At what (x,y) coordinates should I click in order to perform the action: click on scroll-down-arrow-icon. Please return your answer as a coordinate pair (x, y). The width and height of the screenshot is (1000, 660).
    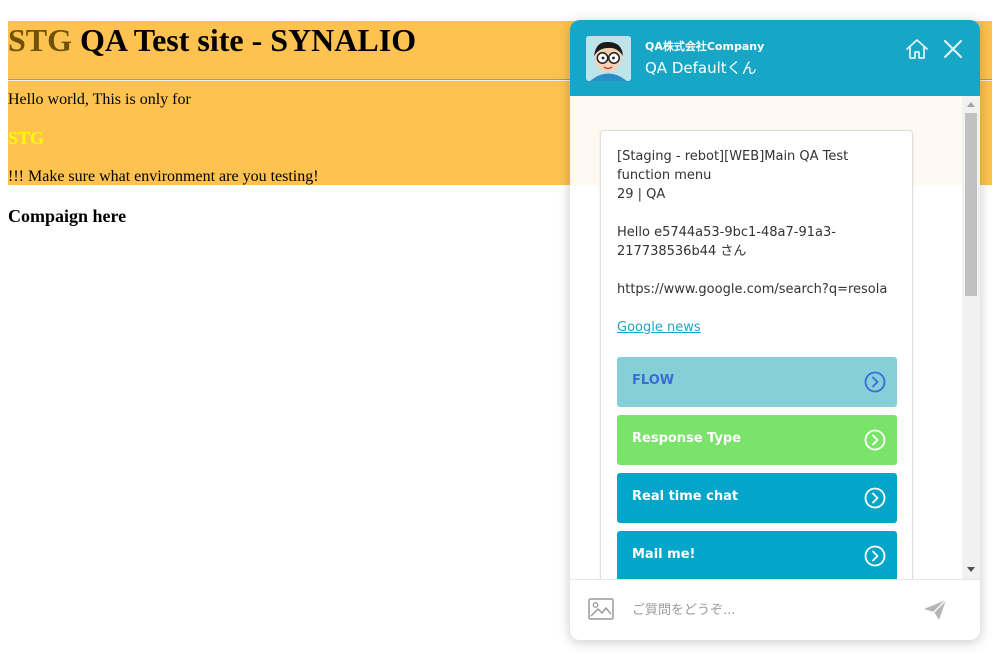
    Looking at the image, I should click on (971, 569).